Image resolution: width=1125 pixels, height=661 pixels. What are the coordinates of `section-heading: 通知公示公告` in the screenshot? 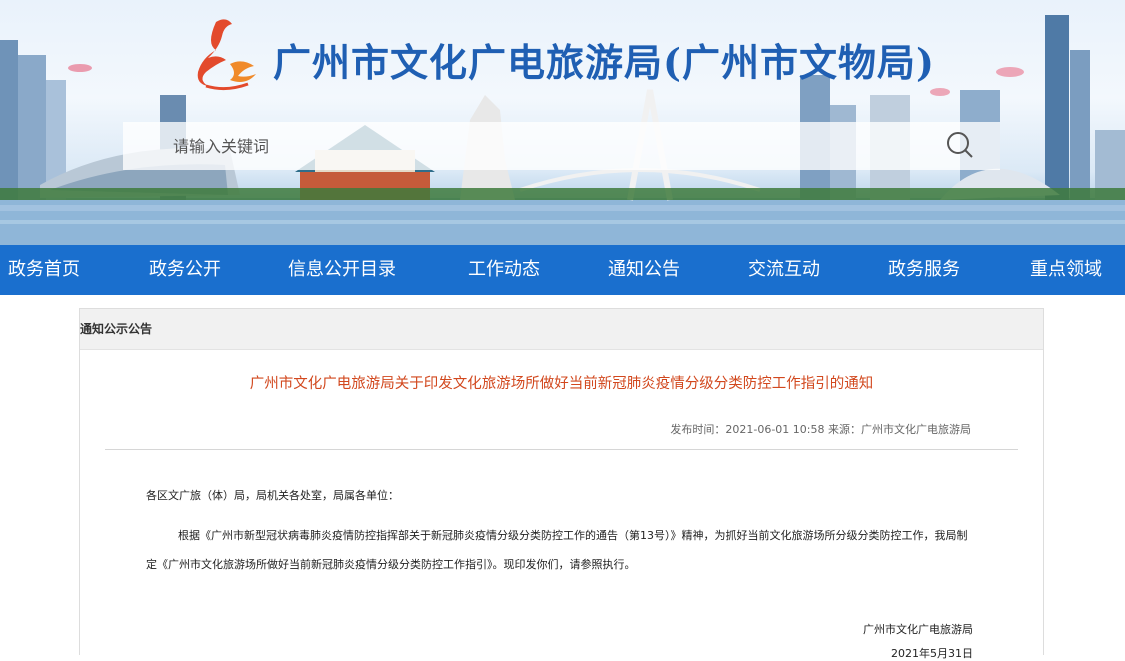 It's located at (561, 329).